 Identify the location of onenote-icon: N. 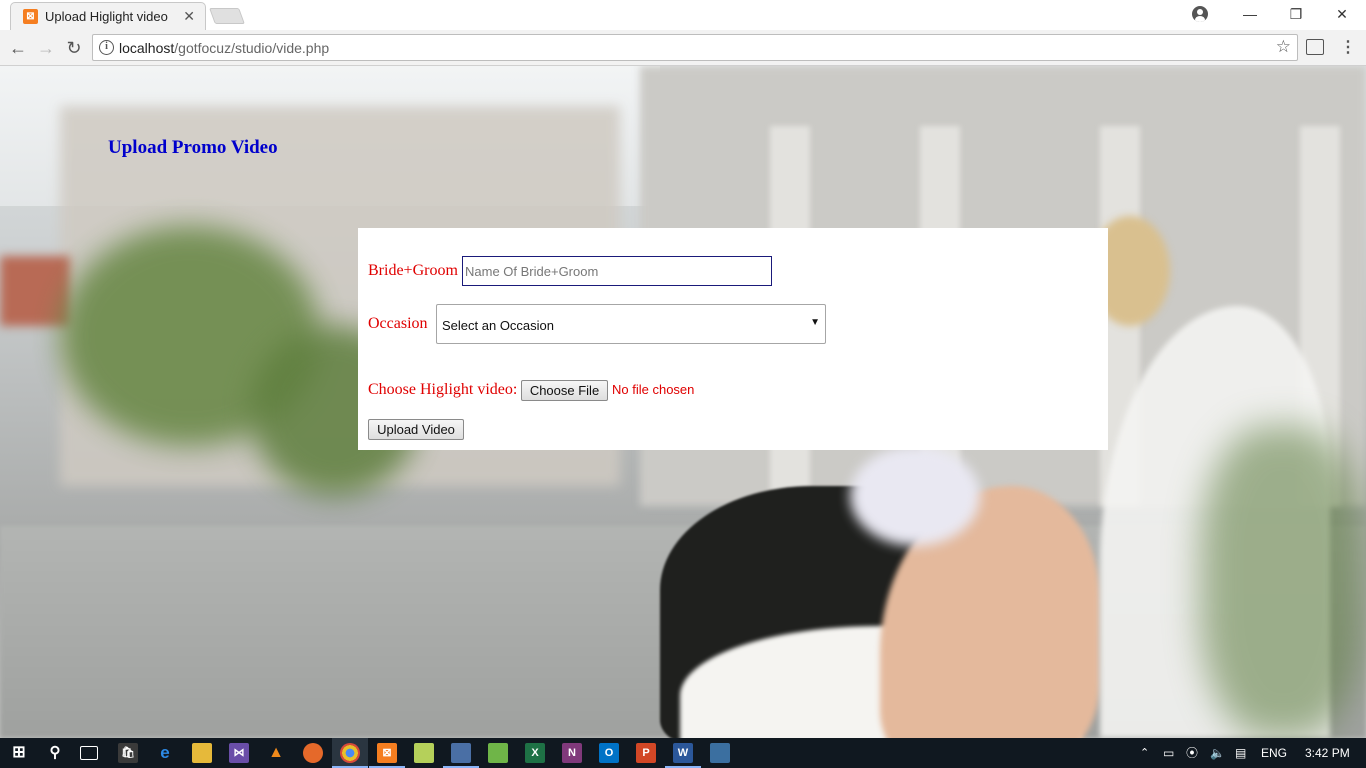
(572, 753).